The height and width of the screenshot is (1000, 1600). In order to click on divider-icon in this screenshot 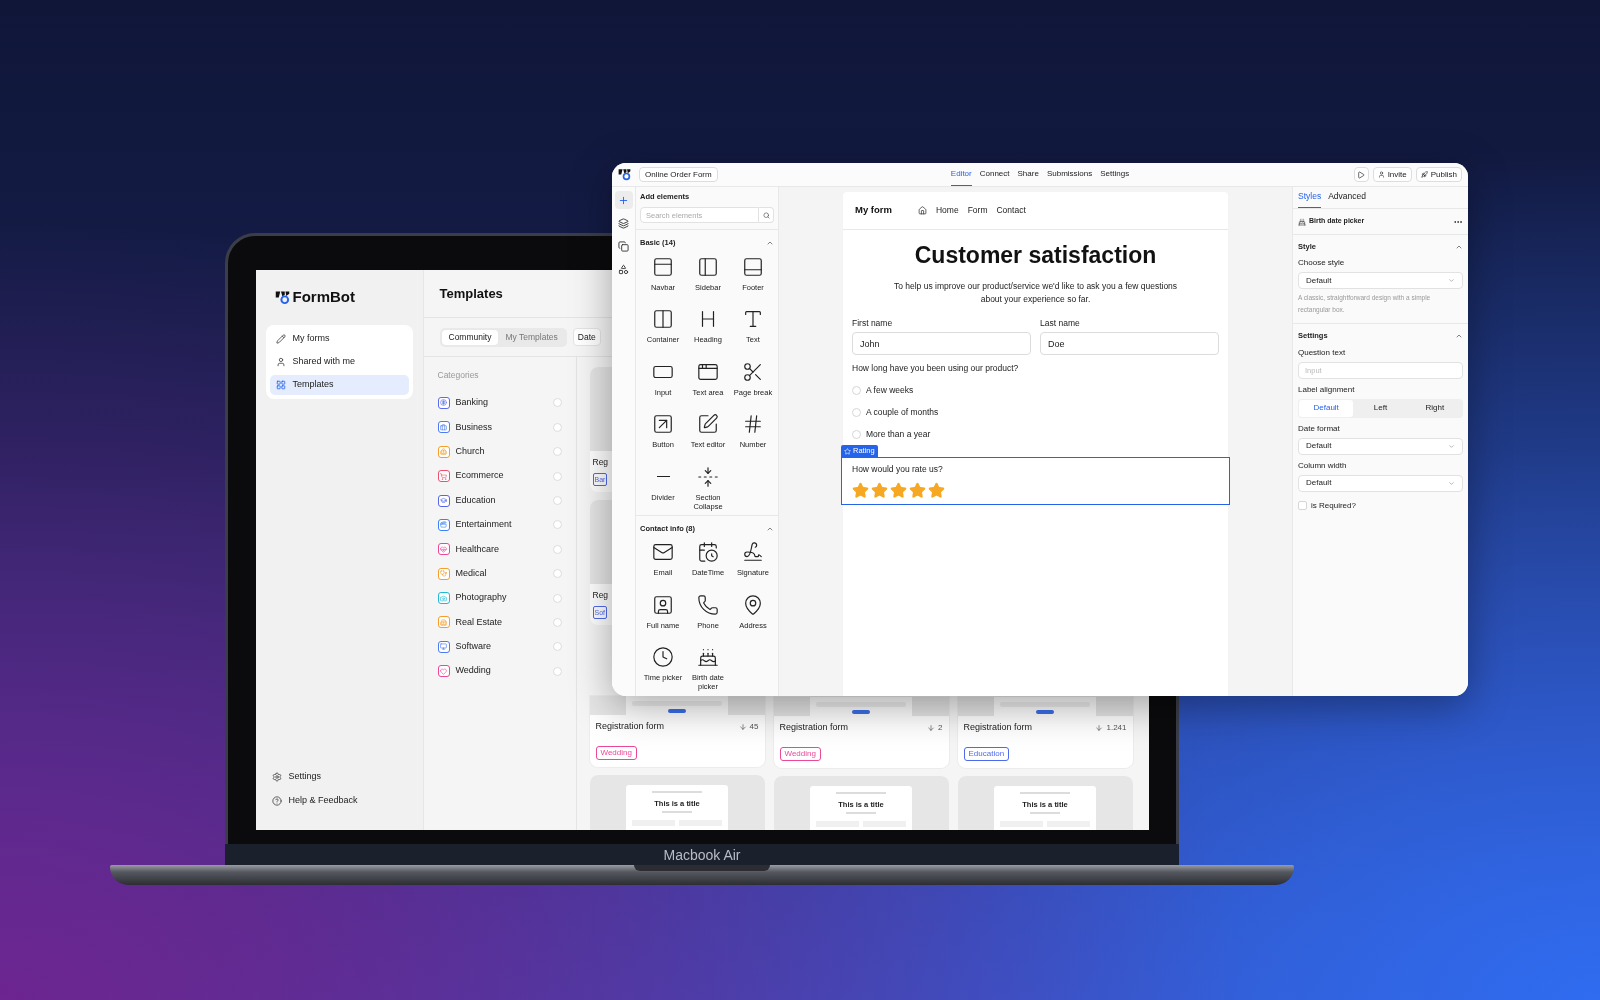, I will do `click(663, 476)`.